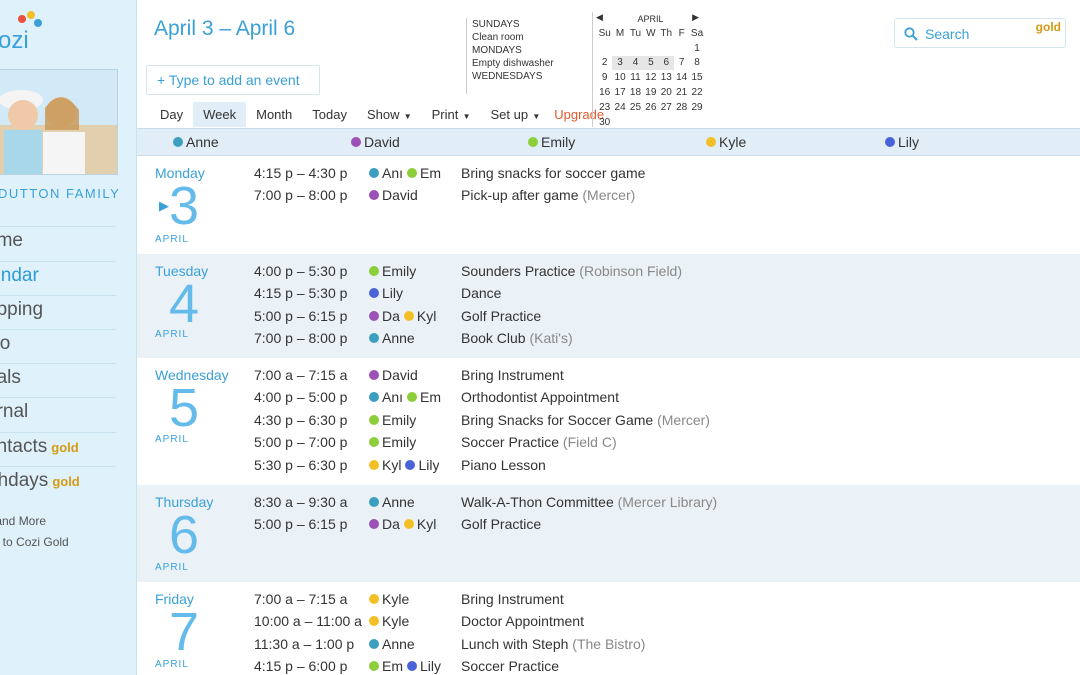  I want to click on chore-item: Empty dishwasher, so click(513, 63).